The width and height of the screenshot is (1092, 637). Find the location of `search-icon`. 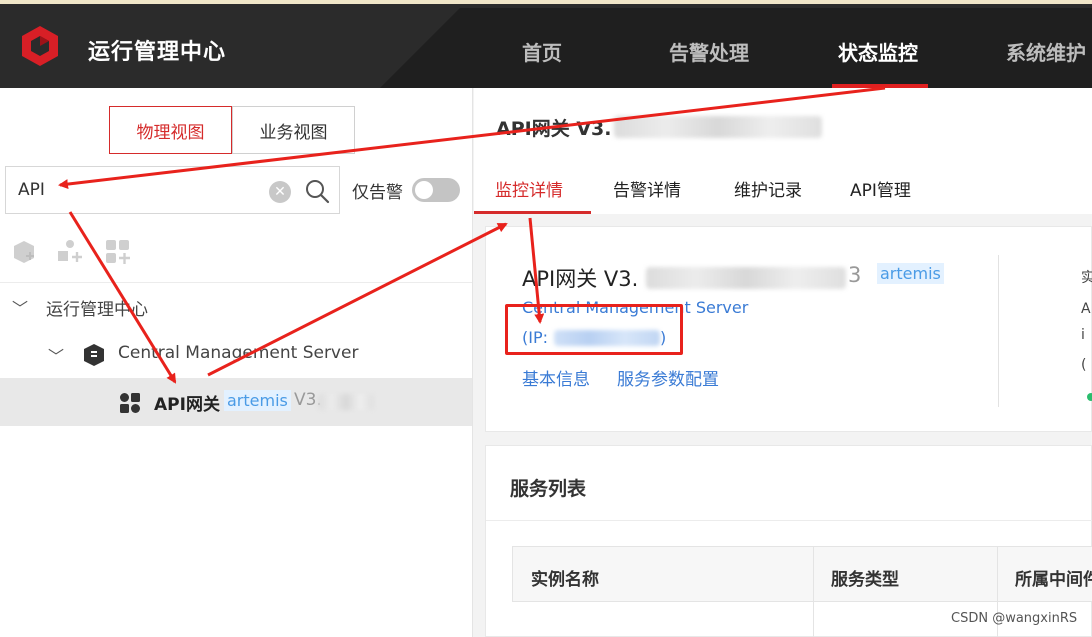

search-icon is located at coordinates (317, 191).